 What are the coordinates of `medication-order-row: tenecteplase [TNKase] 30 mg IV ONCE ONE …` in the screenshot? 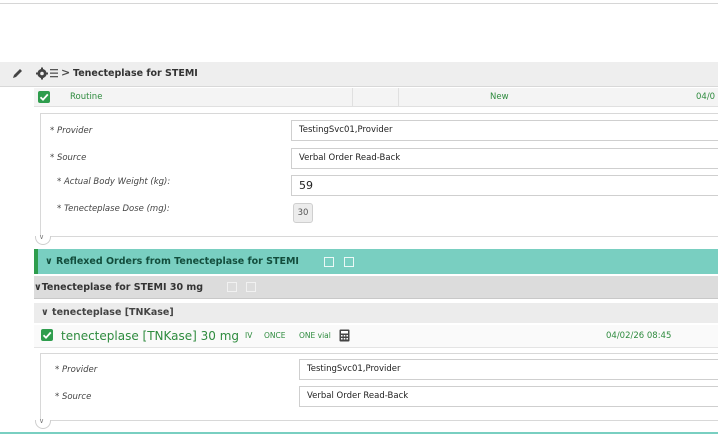 It's located at (376, 336).